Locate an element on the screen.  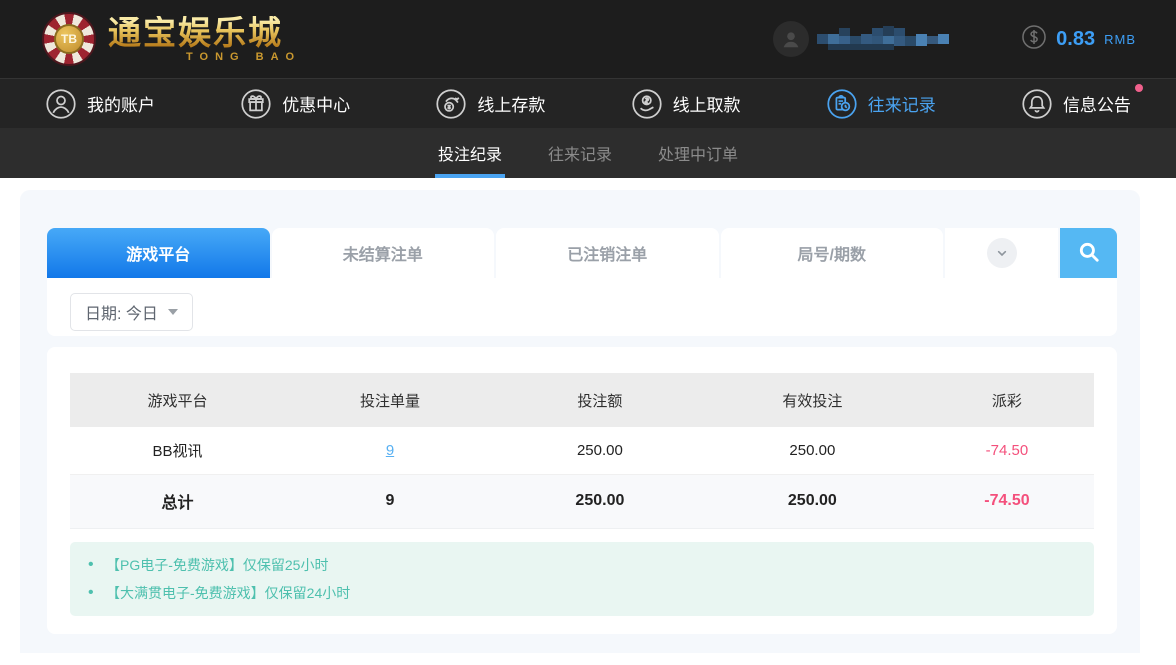
sub-navigation: 投注纪录 往来记录 处理中订单 is located at coordinates (588, 153).